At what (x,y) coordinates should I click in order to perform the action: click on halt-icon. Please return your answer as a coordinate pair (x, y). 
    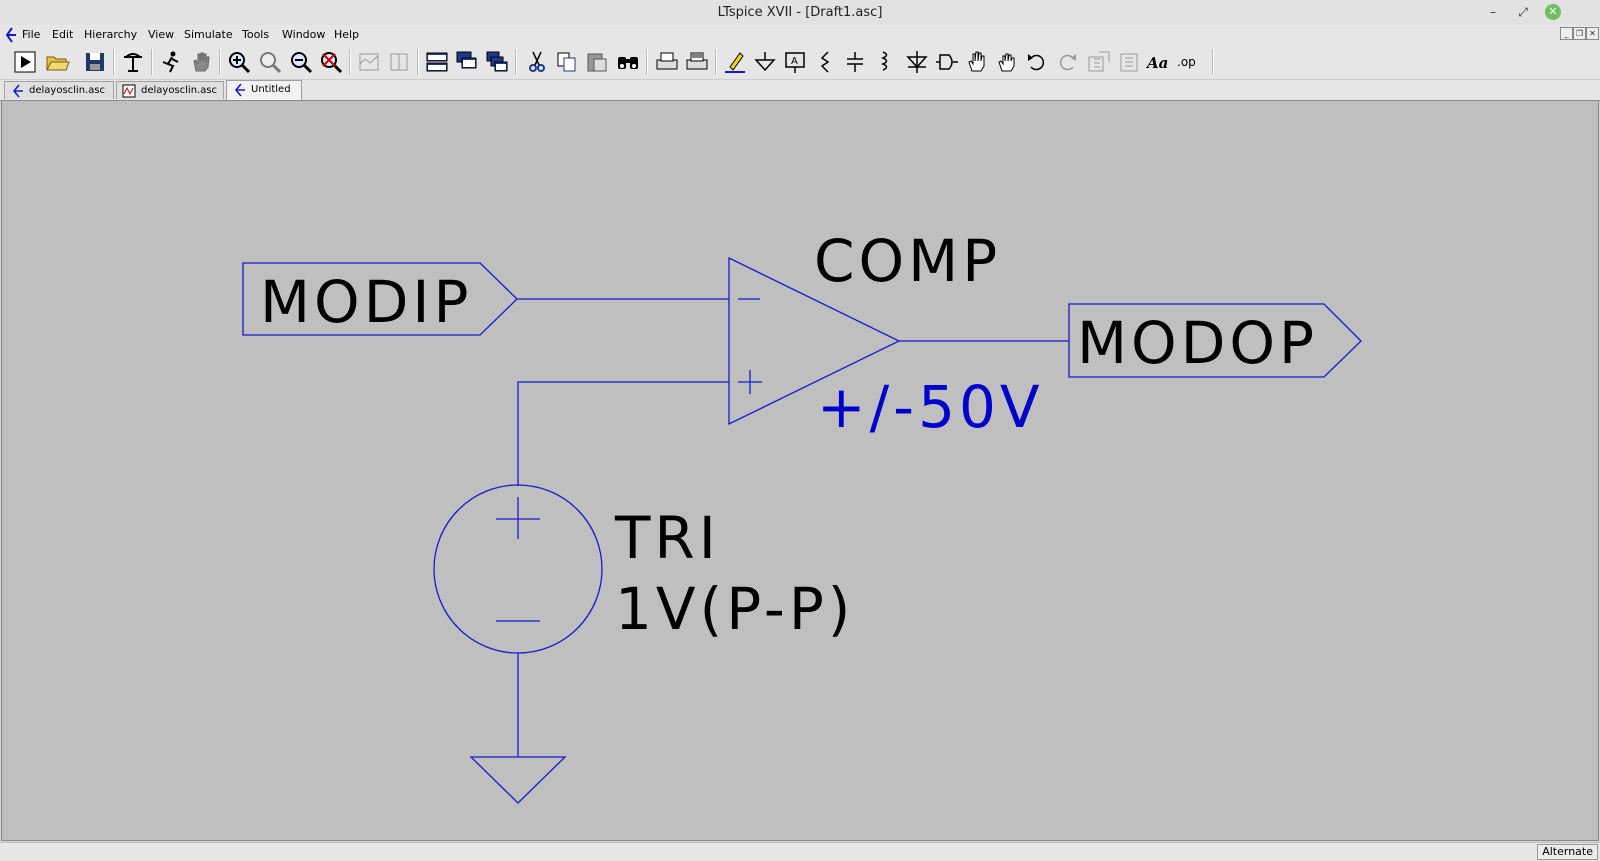
    Looking at the image, I should click on (170, 62).